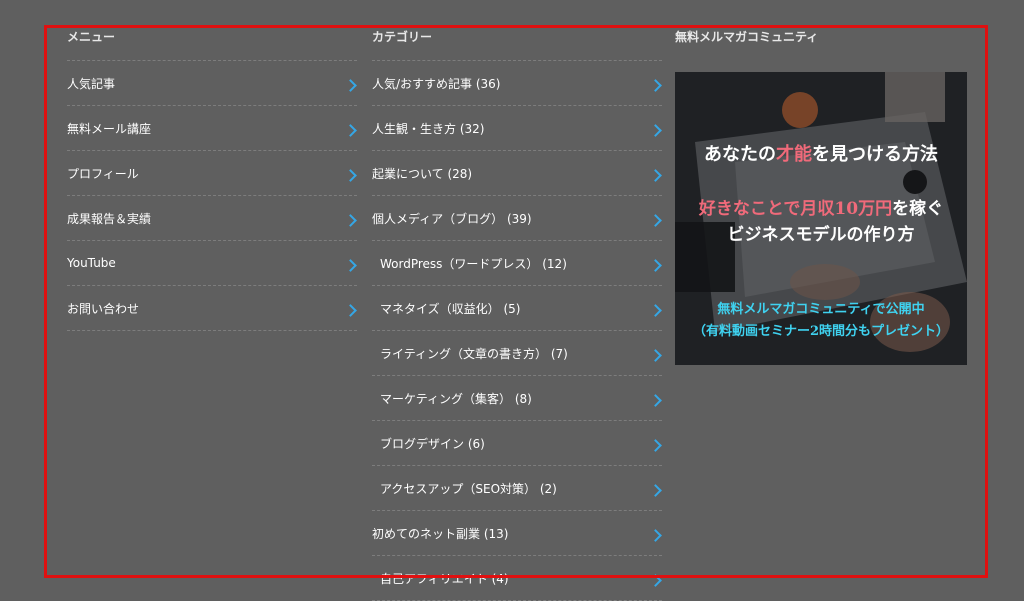  Describe the element at coordinates (468, 488) in the screenshot. I see `list-item-label: アクセスアップ（SEO対策） (2)` at that location.